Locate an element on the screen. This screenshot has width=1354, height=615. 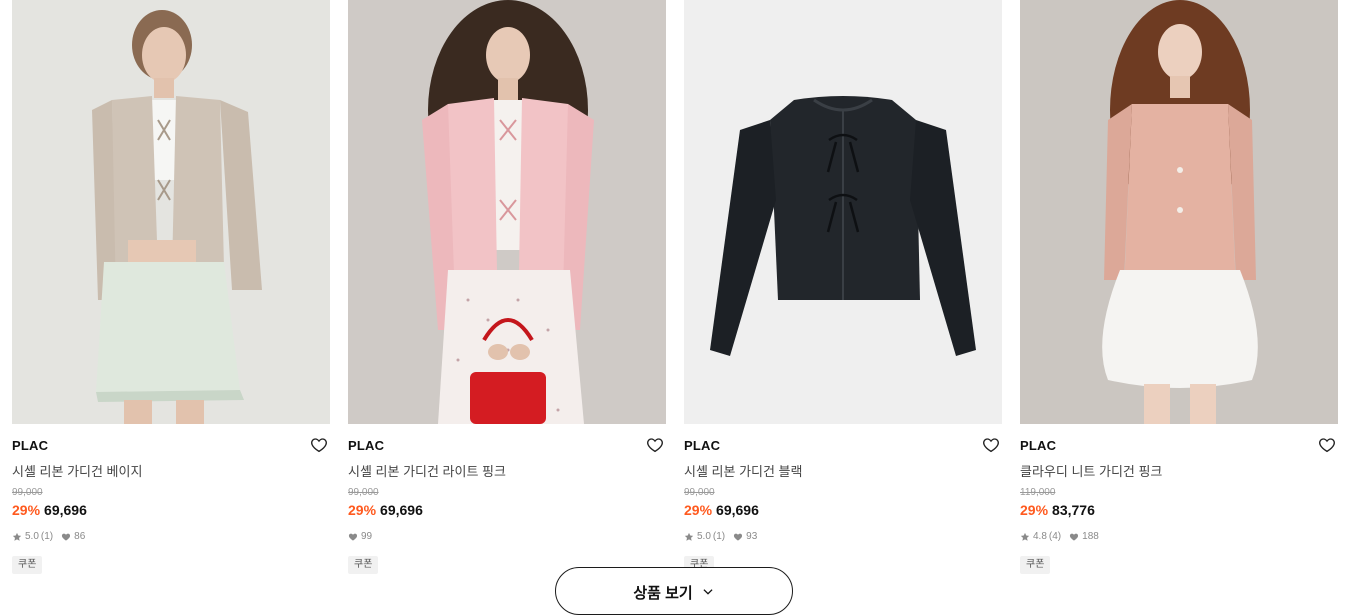
likes-group: 188 is located at coordinates (1084, 536).